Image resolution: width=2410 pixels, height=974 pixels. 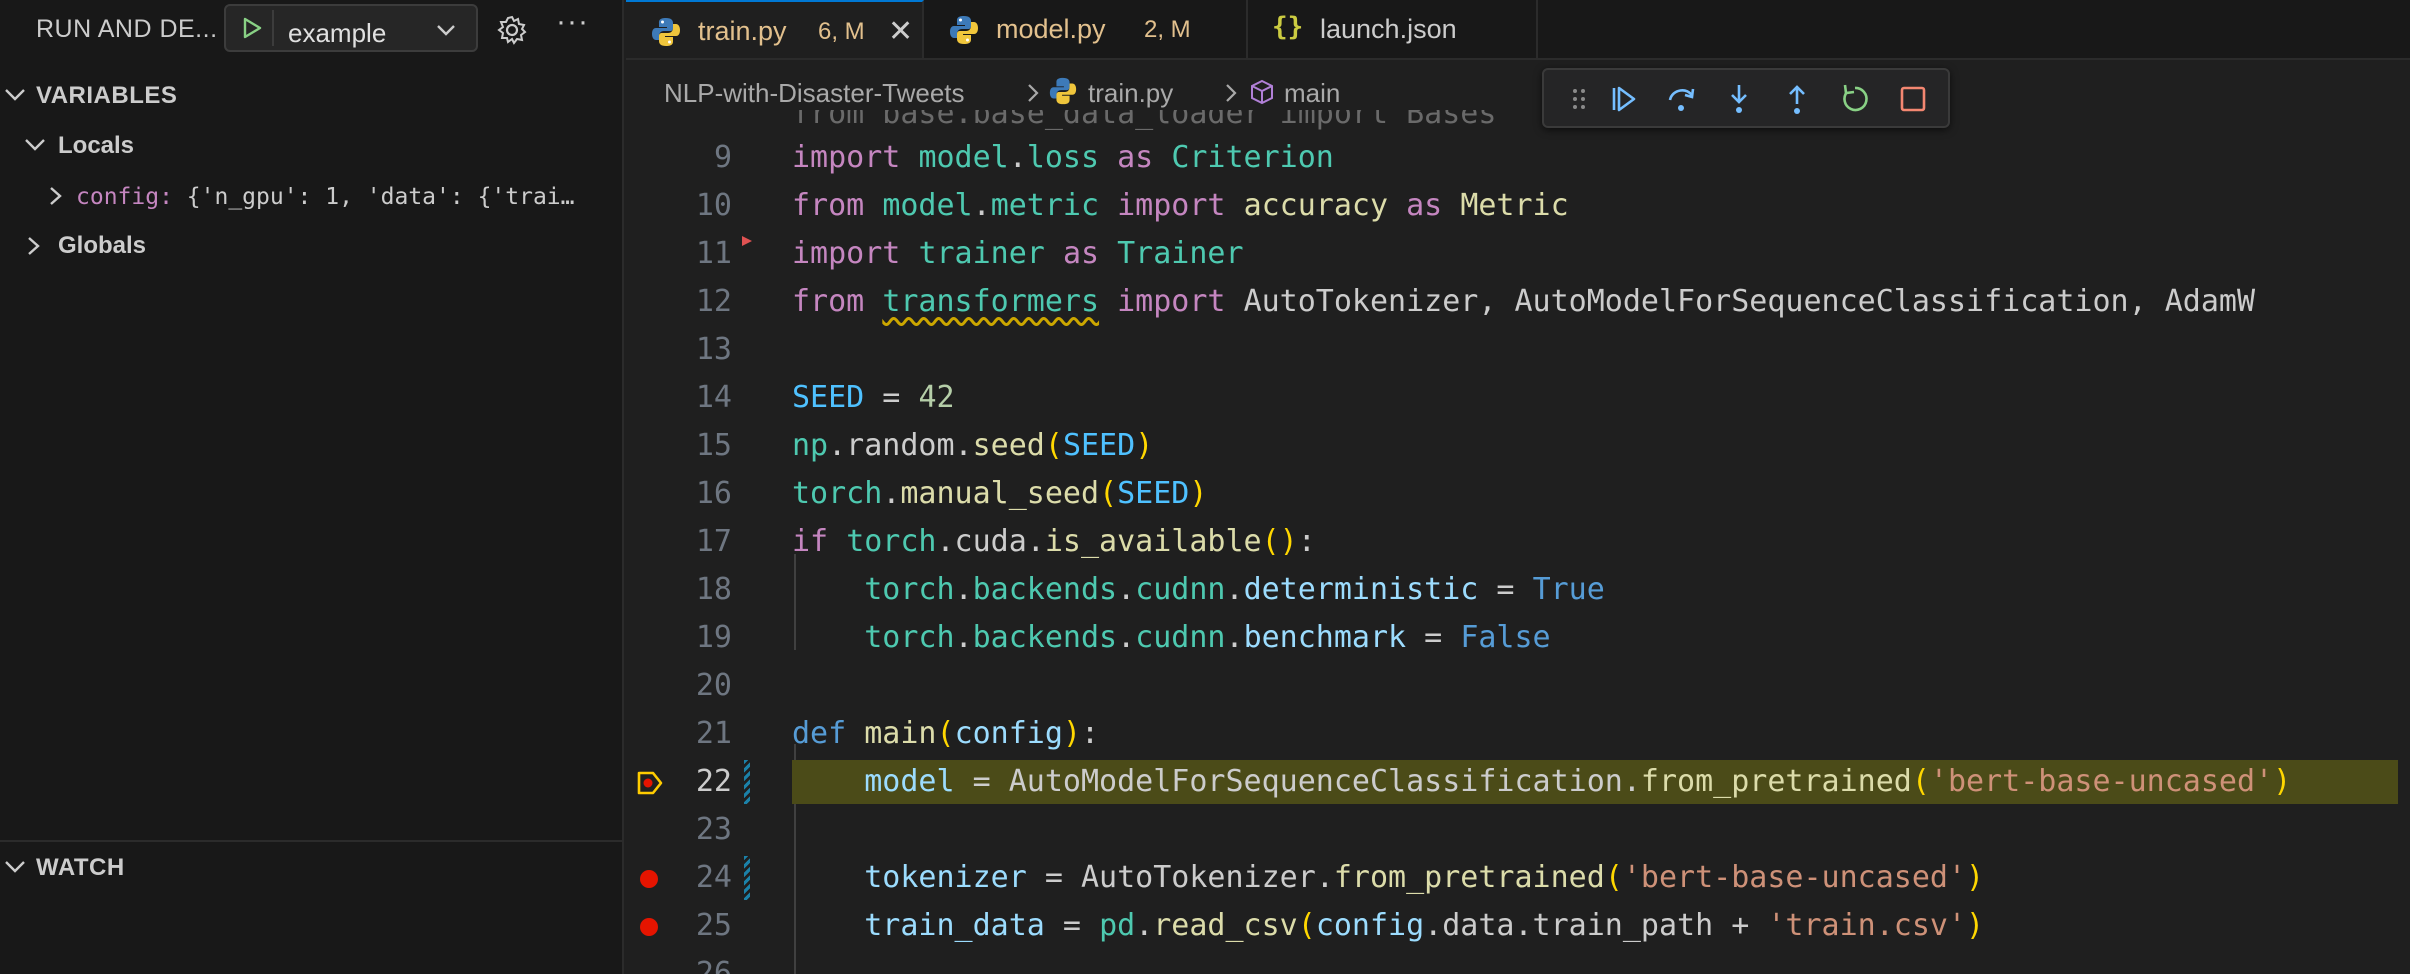 What do you see at coordinates (1388, 29) in the screenshot?
I see `tab-label: launch.json` at bounding box center [1388, 29].